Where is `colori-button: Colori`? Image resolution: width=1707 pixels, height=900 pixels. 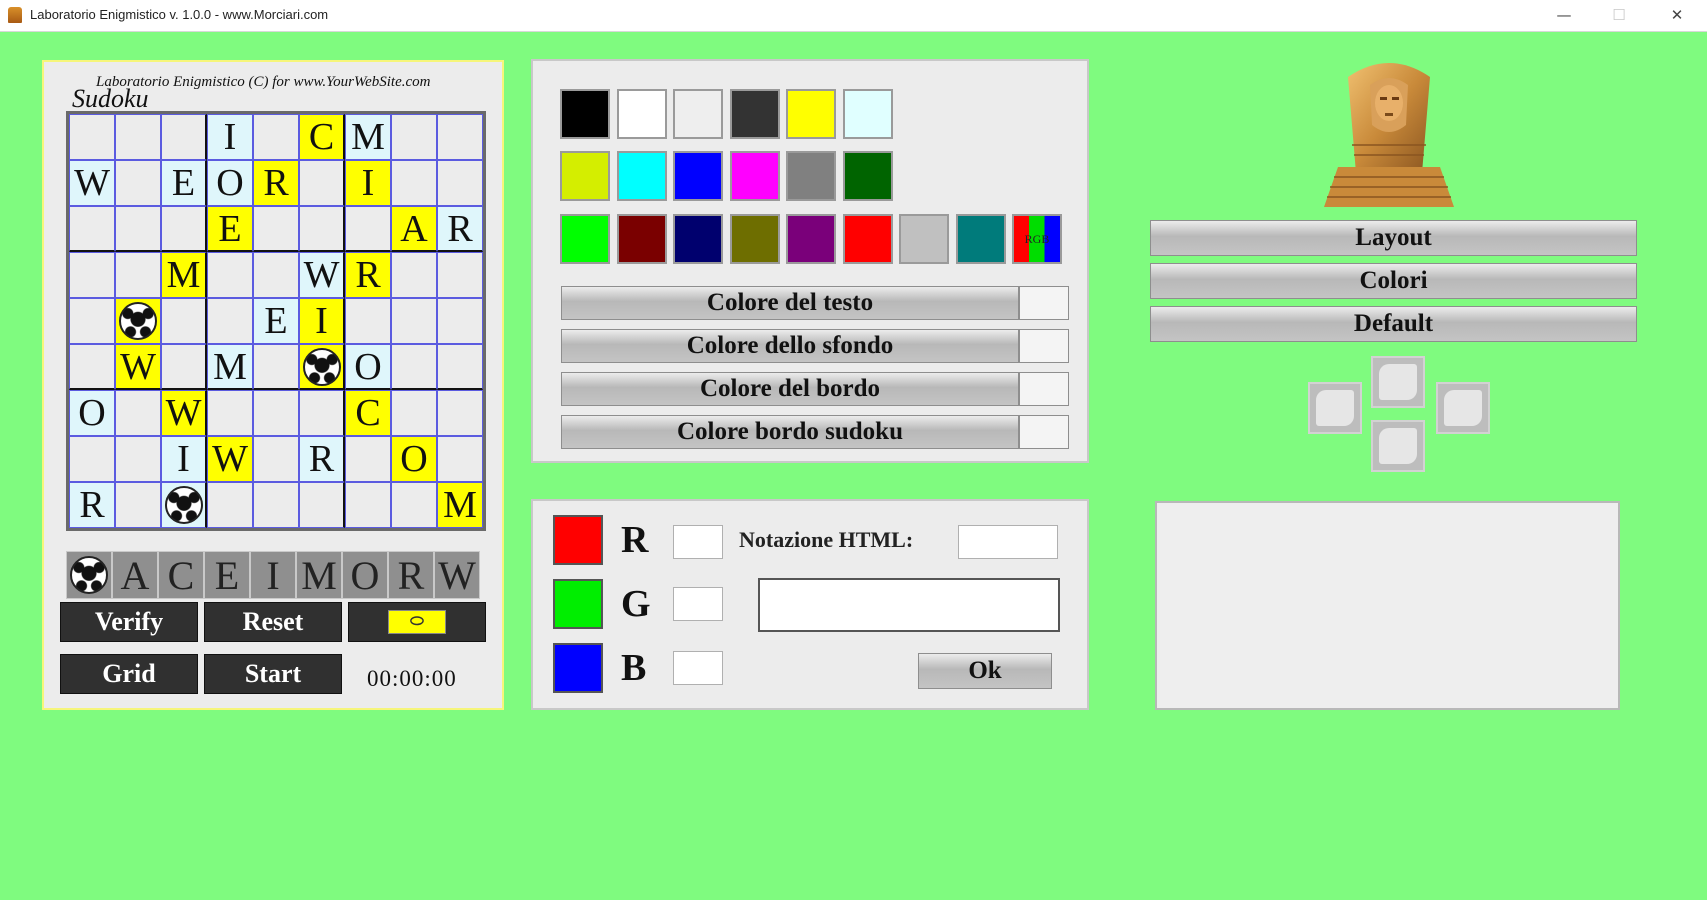
colori-button: Colori is located at coordinates (1393, 281).